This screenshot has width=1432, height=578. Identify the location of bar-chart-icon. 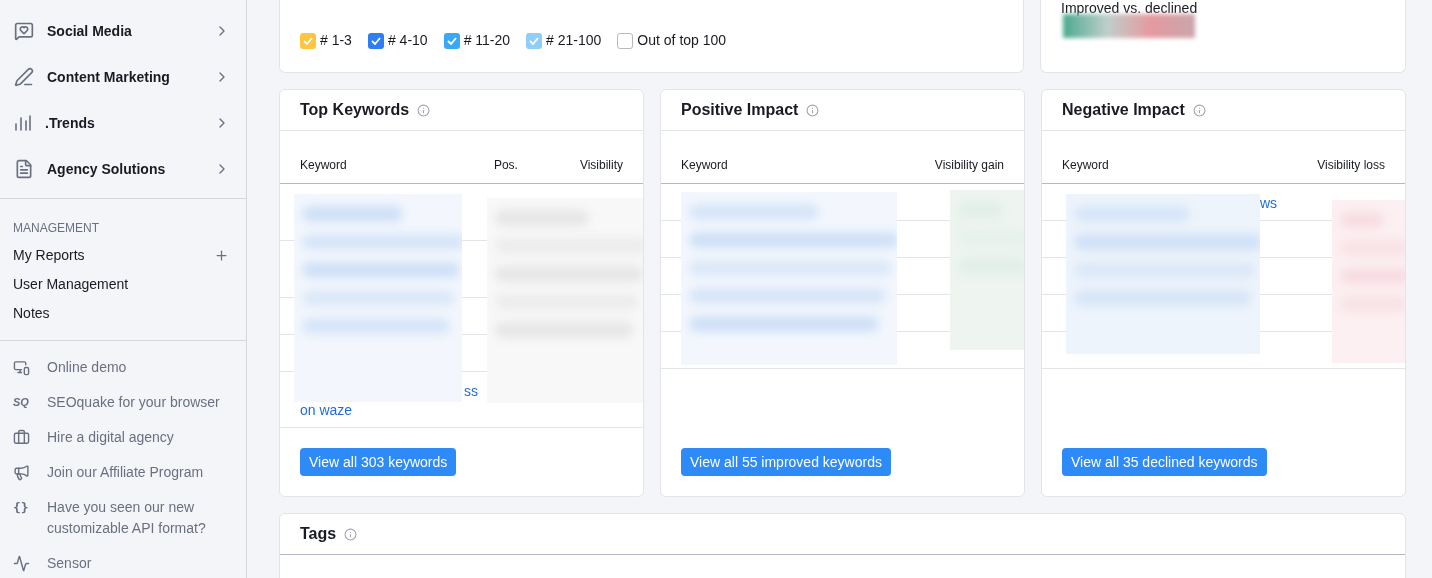
(23, 123).